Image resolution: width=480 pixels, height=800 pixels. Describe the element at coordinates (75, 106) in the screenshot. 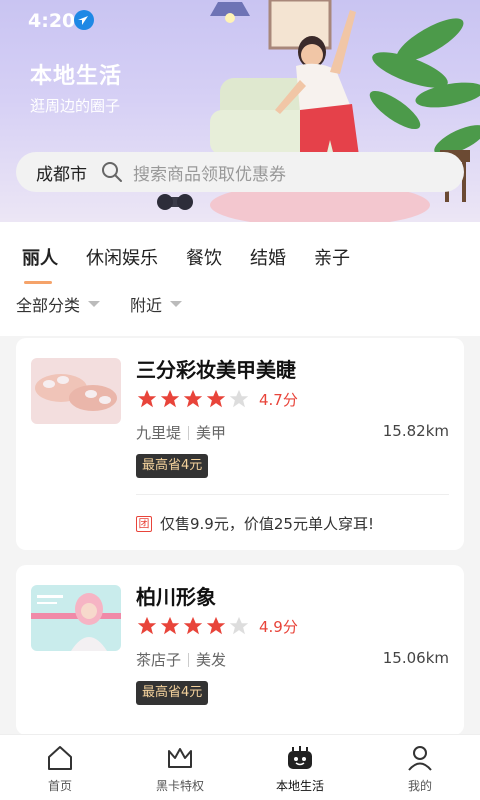

I see `page-subtitle: 逛周边的圈子` at that location.